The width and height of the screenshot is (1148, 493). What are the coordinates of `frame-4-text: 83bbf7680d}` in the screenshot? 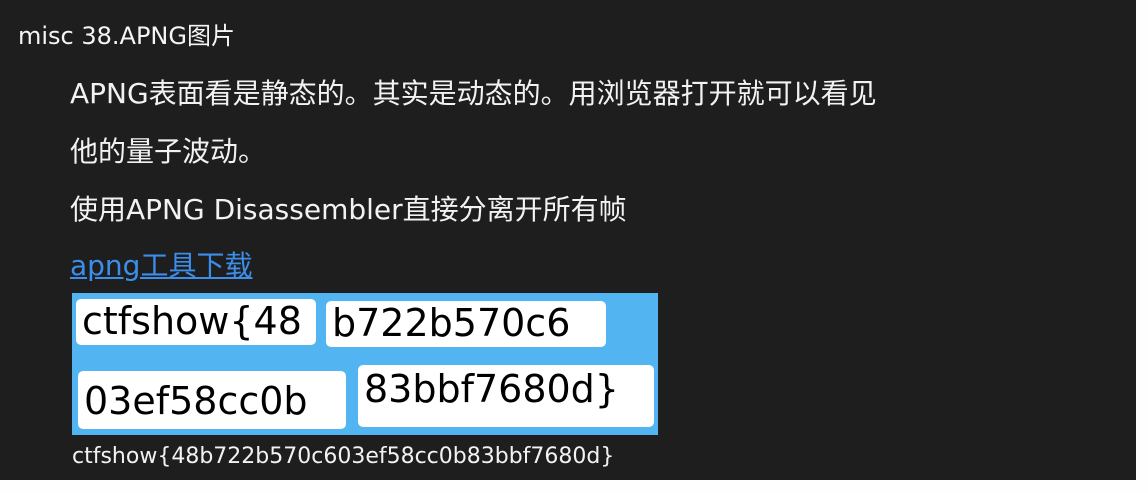 It's located at (506, 396).